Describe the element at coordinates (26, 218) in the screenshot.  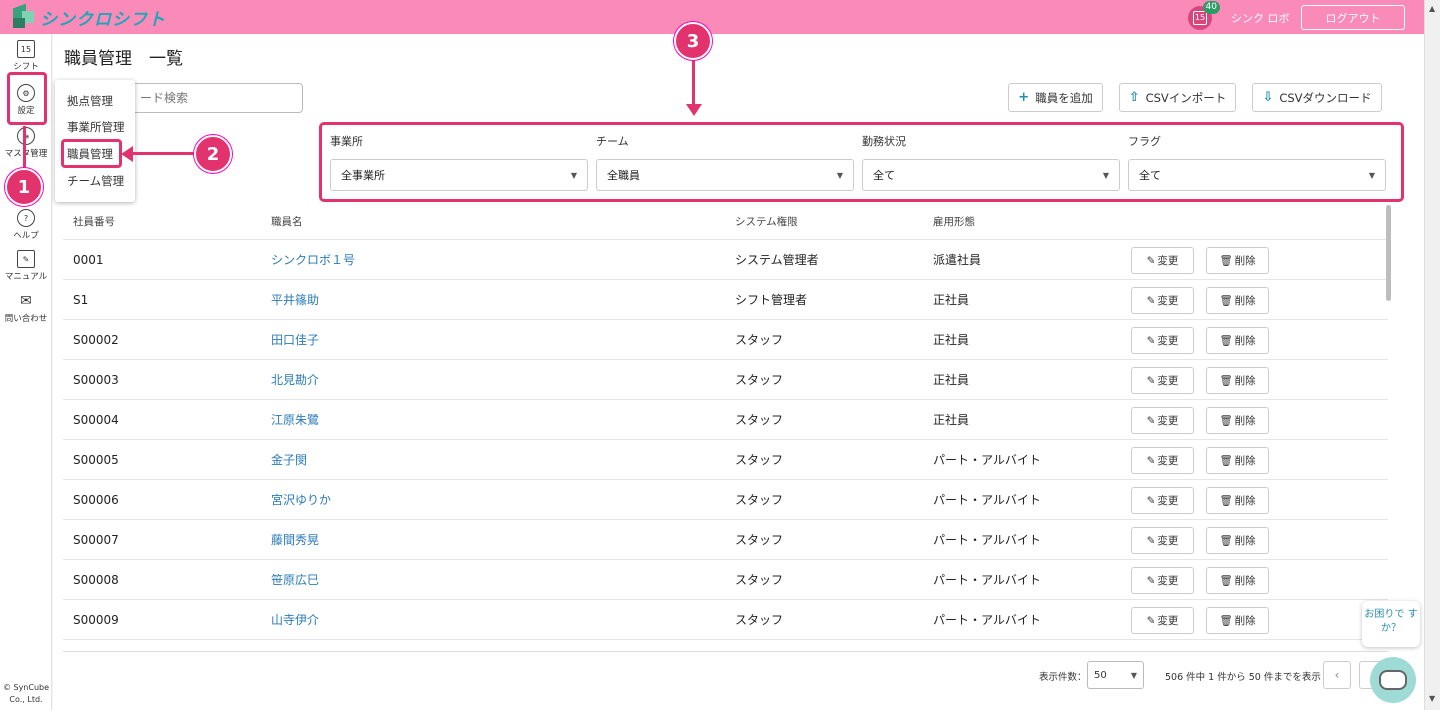
I see `help-icon: ?` at that location.